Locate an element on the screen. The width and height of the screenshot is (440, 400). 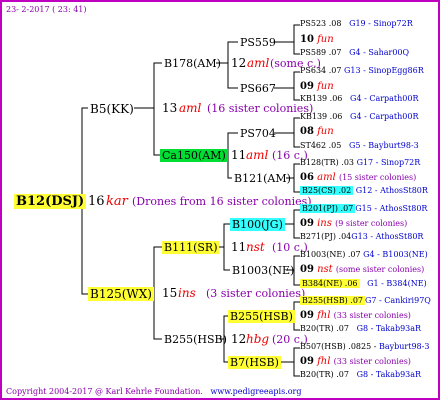
gen4-row: 09 ins (9 sister colonies) is located at coordinates (354, 223).